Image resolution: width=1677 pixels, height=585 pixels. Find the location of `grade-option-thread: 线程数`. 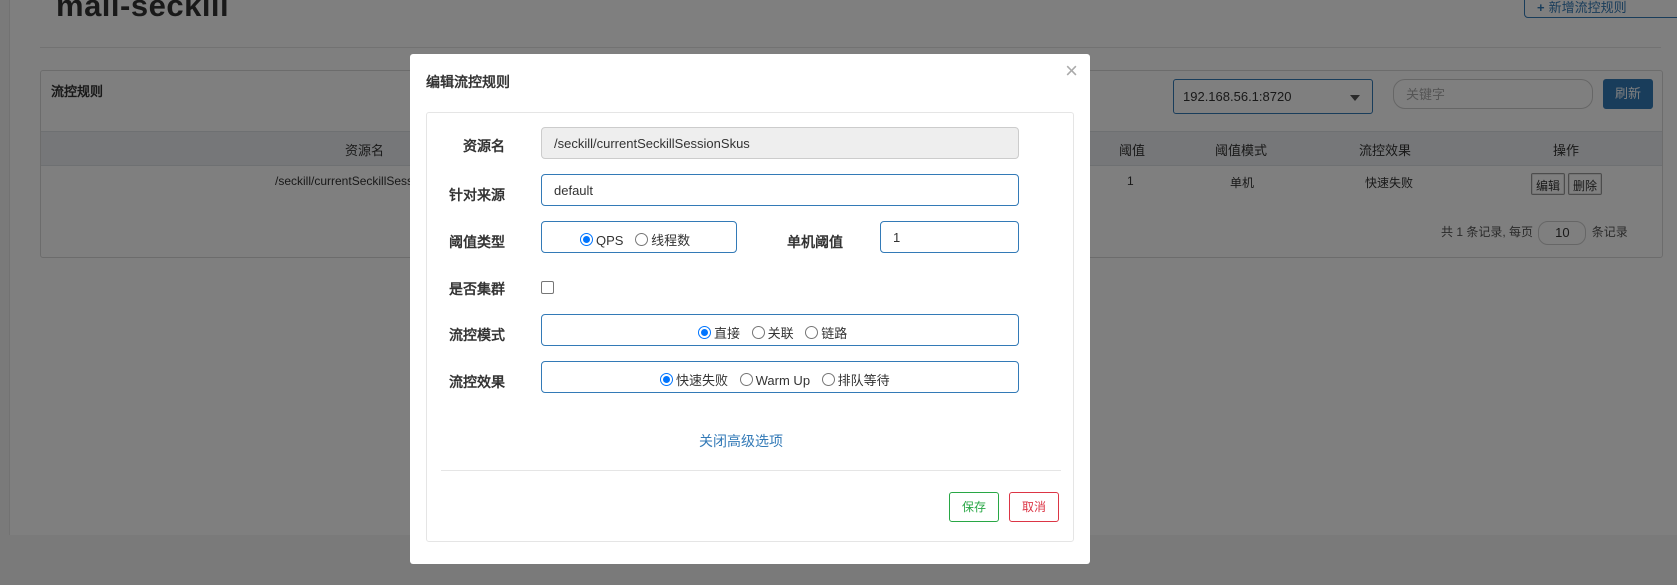

grade-option-thread: 线程数 is located at coordinates (662, 240).